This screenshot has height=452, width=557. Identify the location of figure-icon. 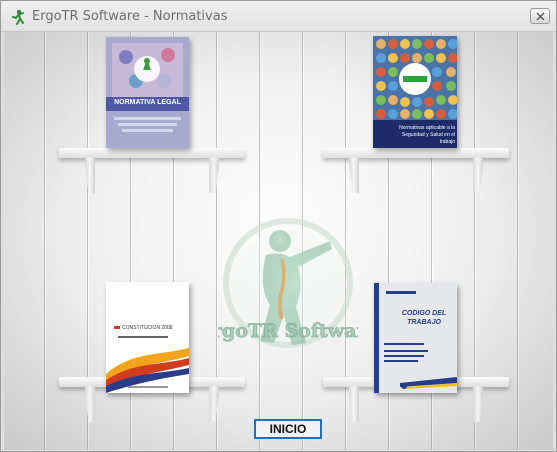
(18, 17).